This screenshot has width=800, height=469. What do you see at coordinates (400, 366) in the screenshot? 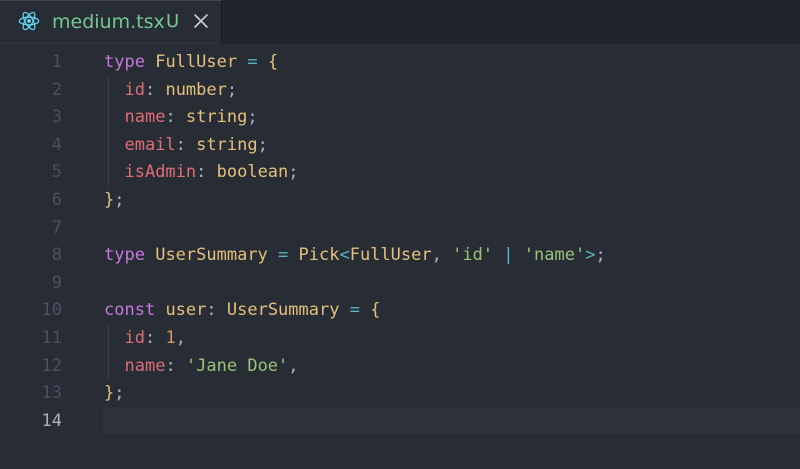
I see `code-line: 12 name: 'Jane Doe',` at bounding box center [400, 366].